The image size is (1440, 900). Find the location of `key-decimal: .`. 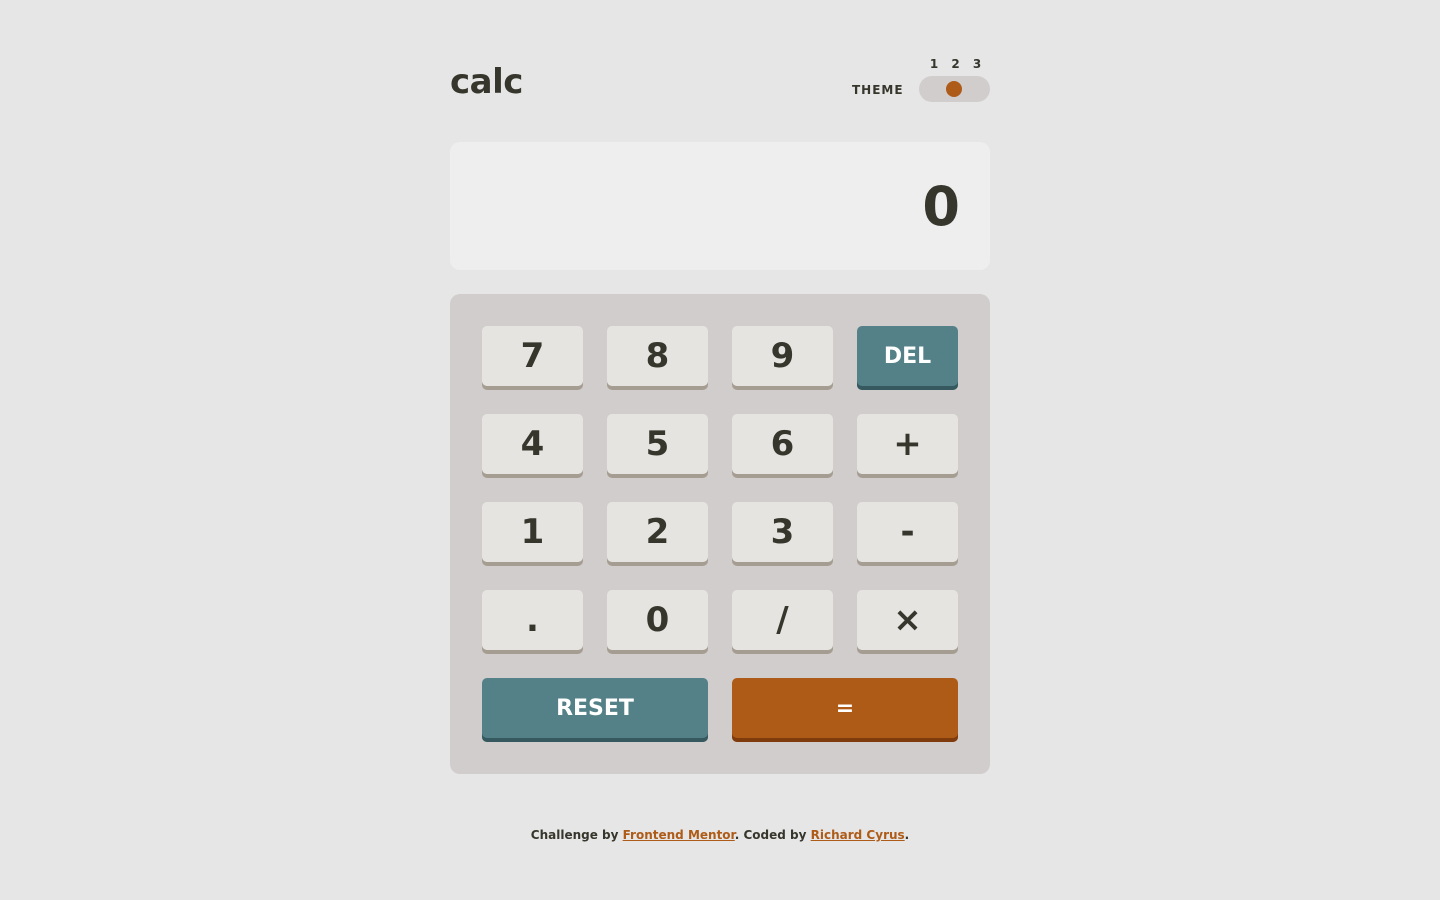

key-decimal: . is located at coordinates (532, 622).